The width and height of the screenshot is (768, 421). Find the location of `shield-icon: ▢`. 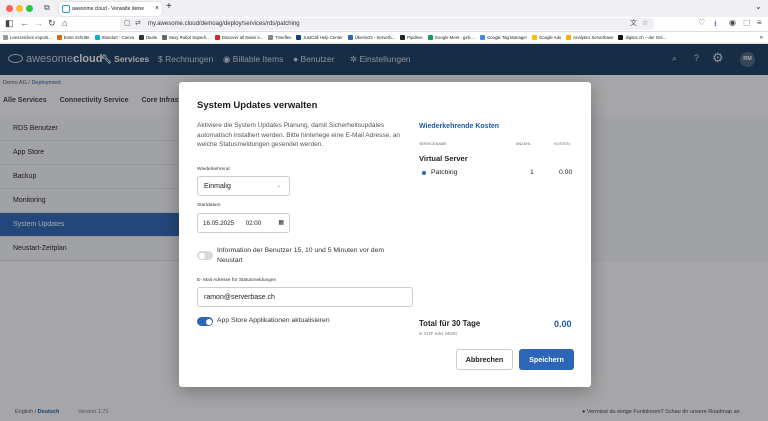

shield-icon: ▢ is located at coordinates (127, 23).